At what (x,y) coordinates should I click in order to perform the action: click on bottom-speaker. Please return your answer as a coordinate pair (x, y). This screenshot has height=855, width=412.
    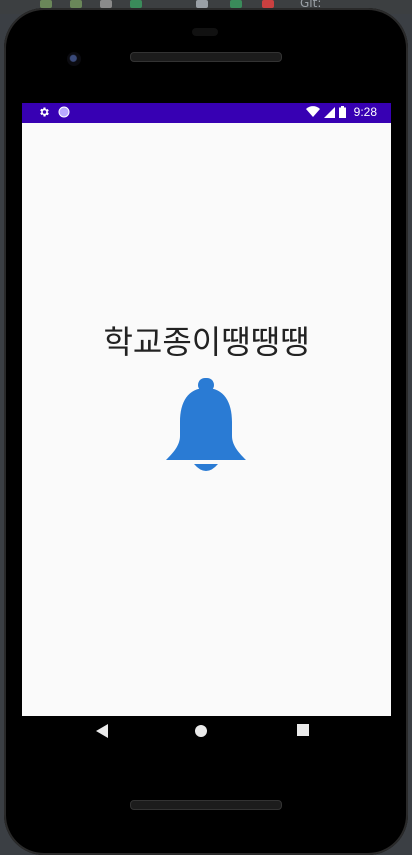
    Looking at the image, I should click on (206, 805).